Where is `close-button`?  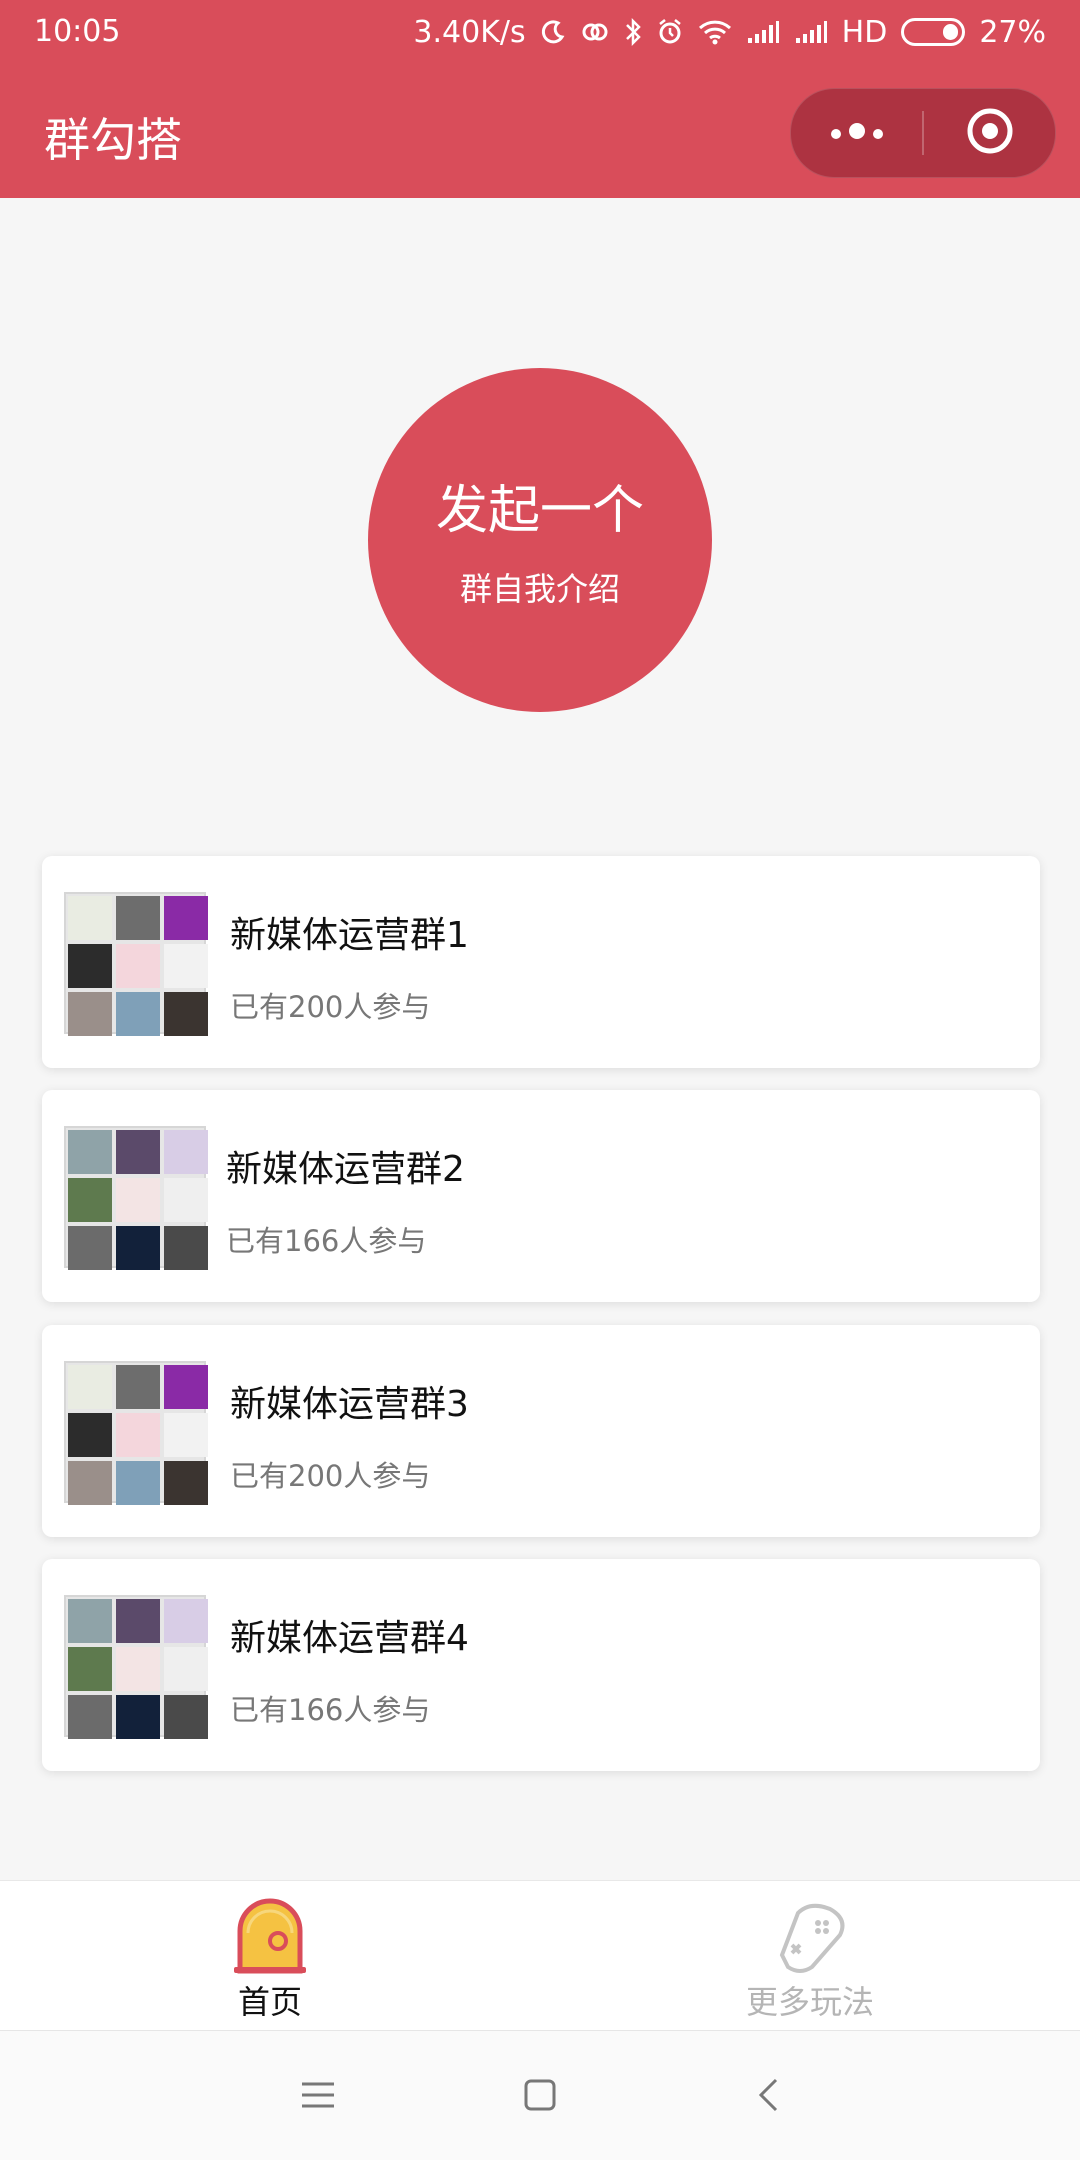
close-button is located at coordinates (989, 133).